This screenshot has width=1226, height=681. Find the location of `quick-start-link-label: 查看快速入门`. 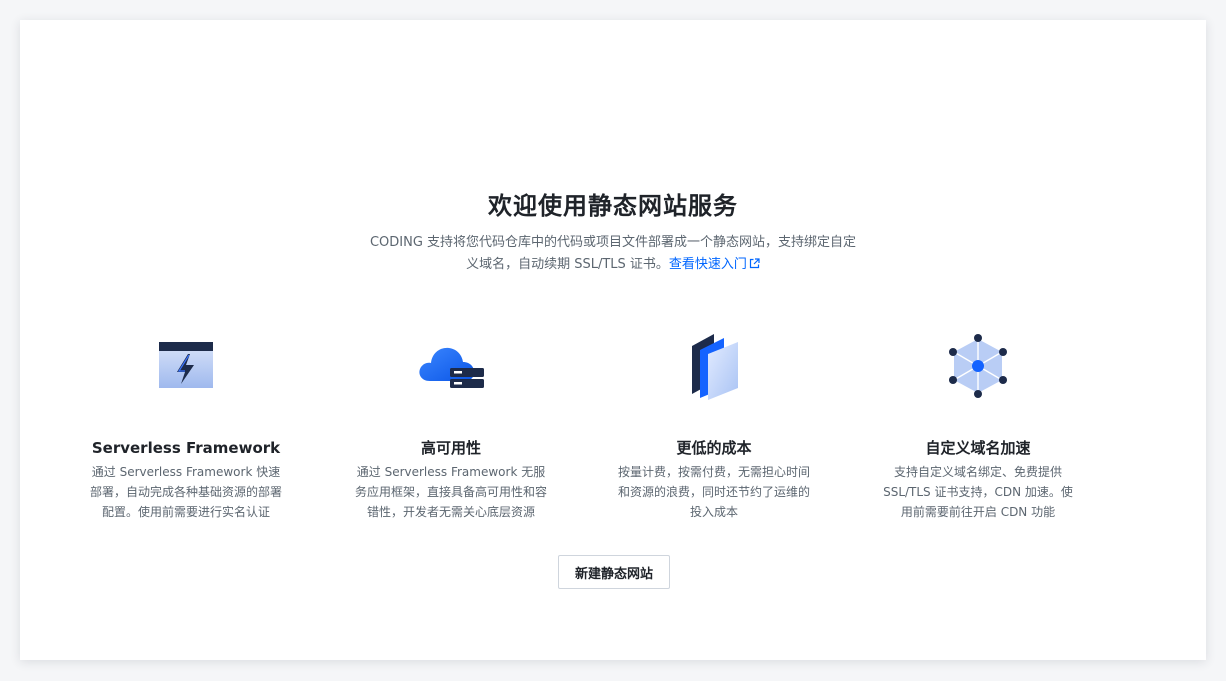

quick-start-link-label: 查看快速入门 is located at coordinates (707, 264).